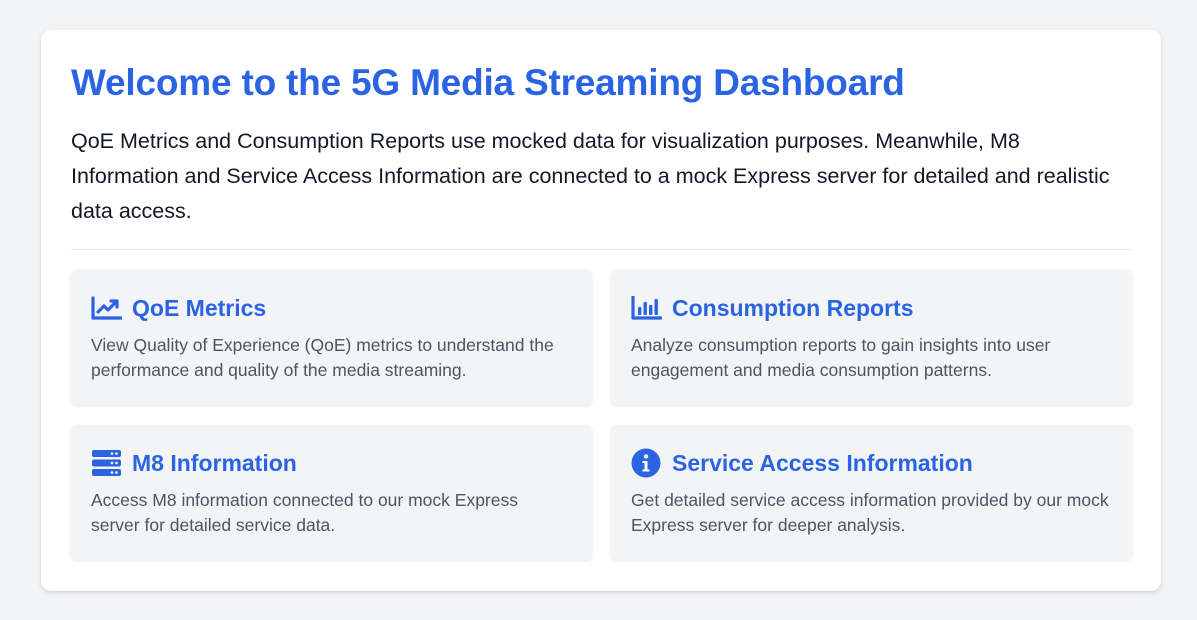  What do you see at coordinates (331, 463) in the screenshot?
I see `card-header: M8 Information` at bounding box center [331, 463].